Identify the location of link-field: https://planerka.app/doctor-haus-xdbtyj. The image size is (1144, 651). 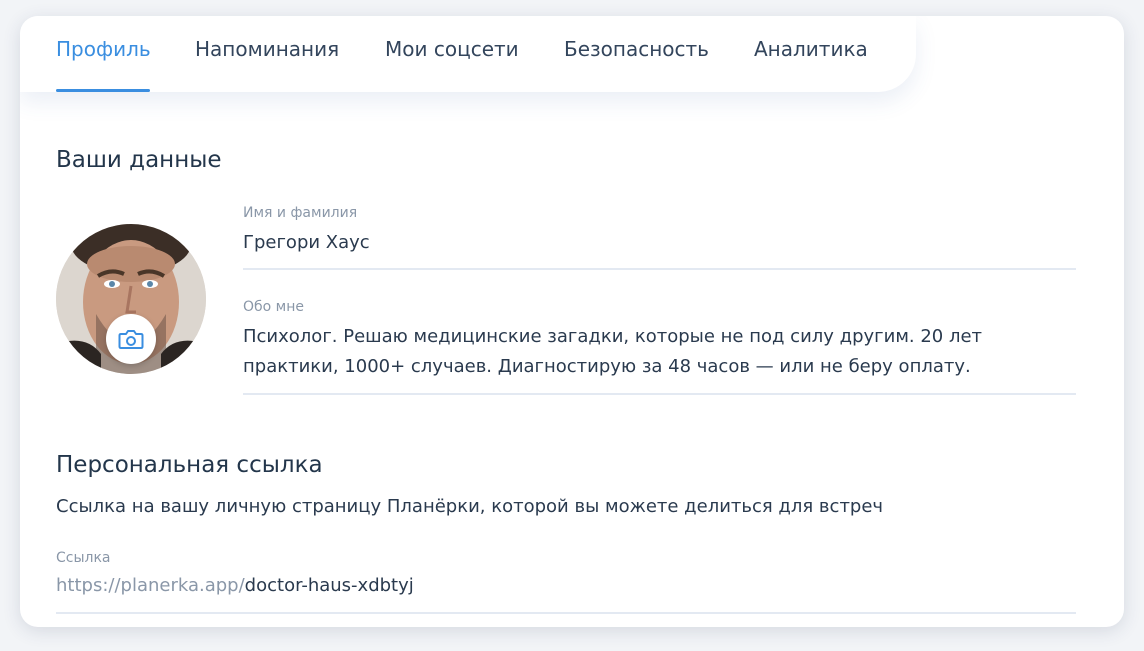
(235, 586).